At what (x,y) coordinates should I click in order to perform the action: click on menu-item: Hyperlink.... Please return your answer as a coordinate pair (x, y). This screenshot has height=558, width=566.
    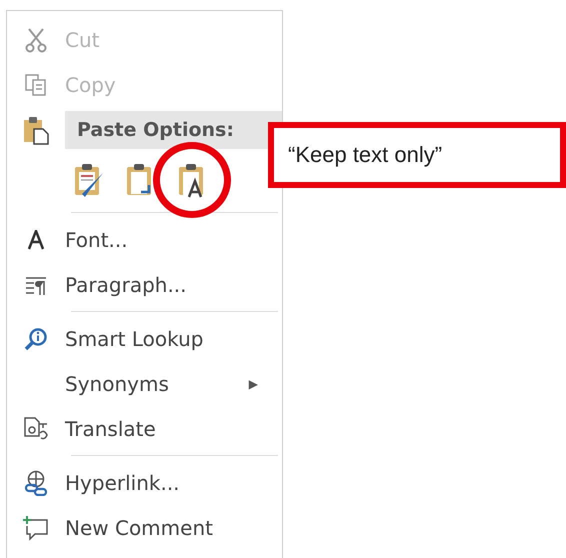
    Looking at the image, I should click on (144, 482).